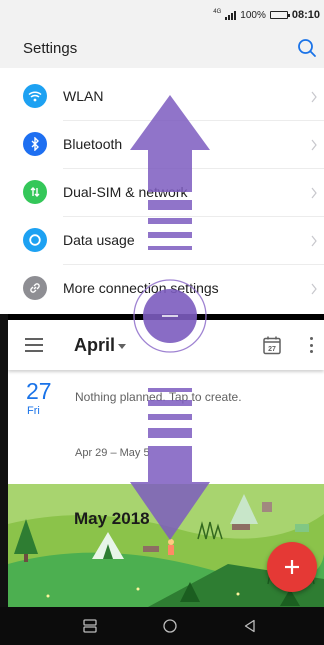 This screenshot has height=645, width=324. I want to click on banner-month-label: May 2018, so click(112, 518).